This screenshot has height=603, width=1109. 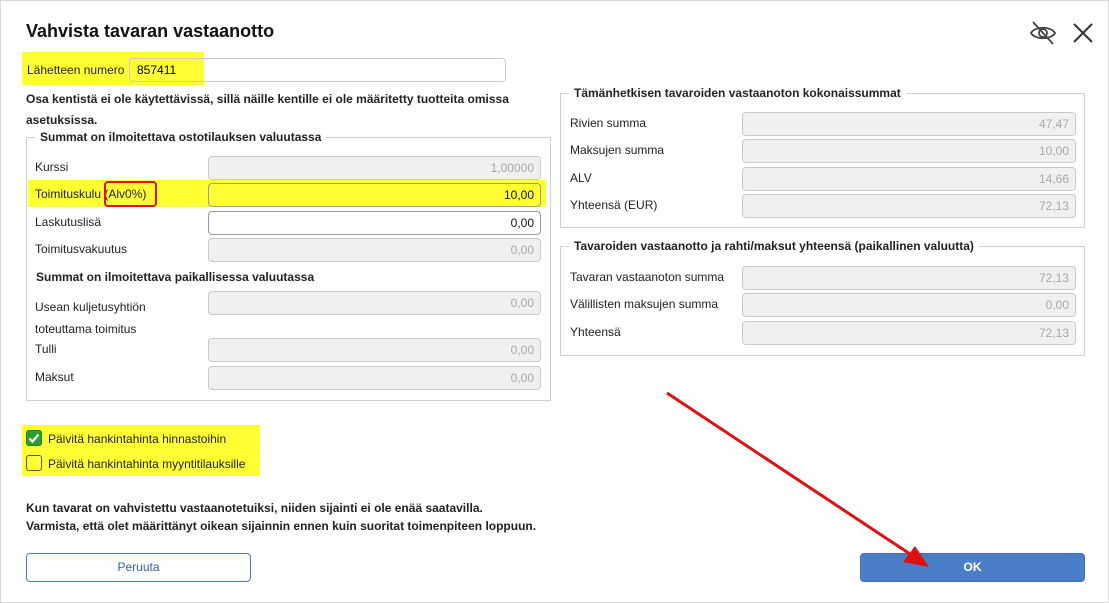 What do you see at coordinates (608, 123) in the screenshot?
I see `rows-sum-label: Rivien summa` at bounding box center [608, 123].